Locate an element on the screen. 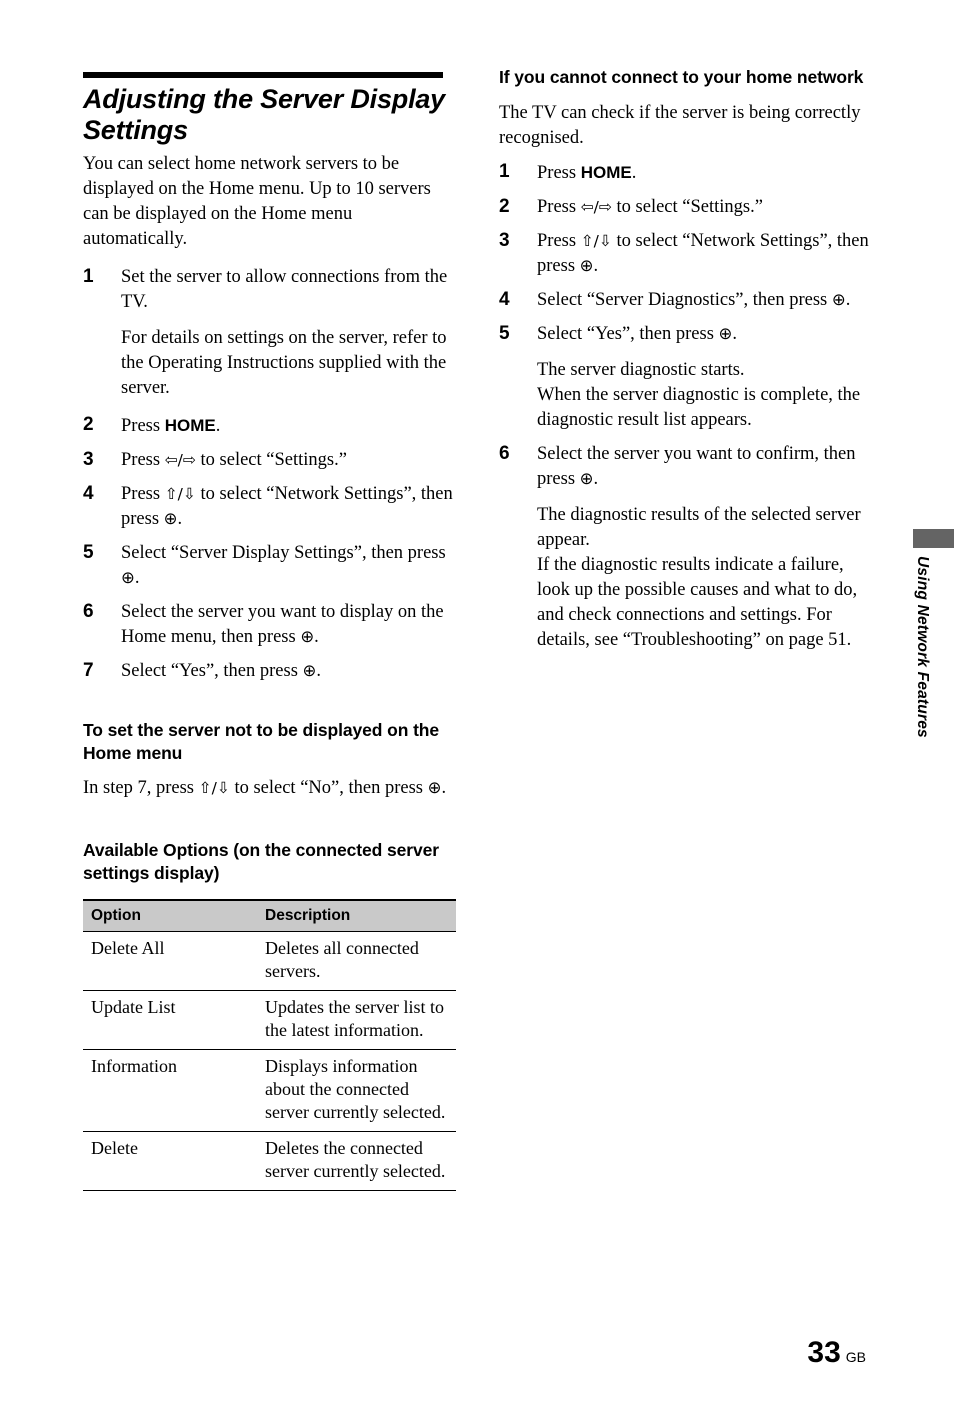  step-number: 3 is located at coordinates (88, 459).